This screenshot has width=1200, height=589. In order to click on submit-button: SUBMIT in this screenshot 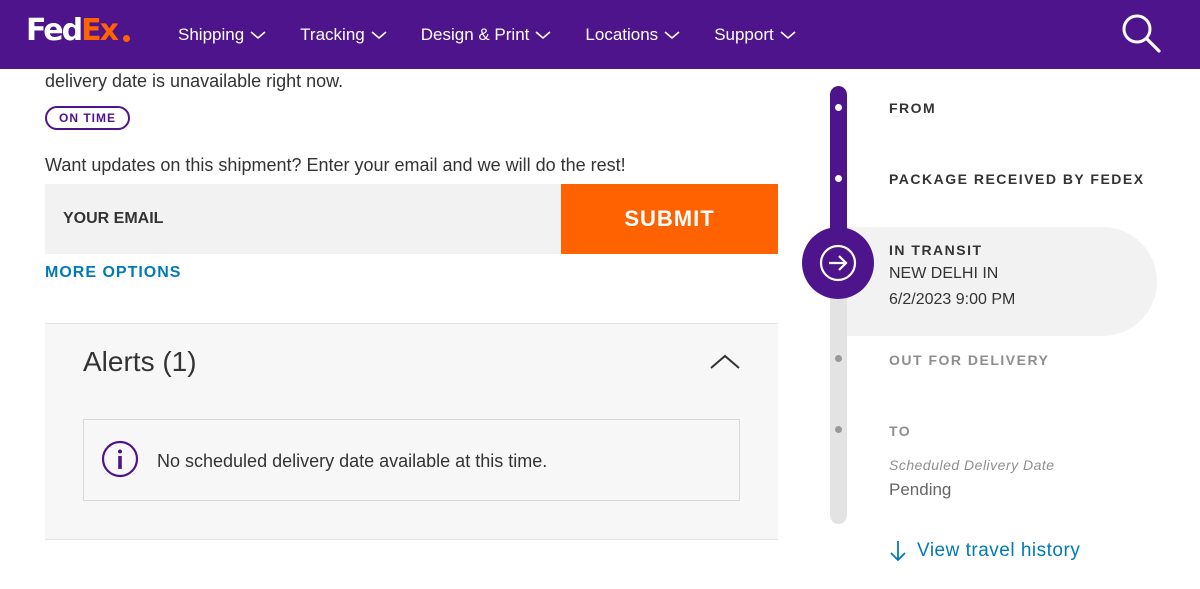, I will do `click(669, 219)`.